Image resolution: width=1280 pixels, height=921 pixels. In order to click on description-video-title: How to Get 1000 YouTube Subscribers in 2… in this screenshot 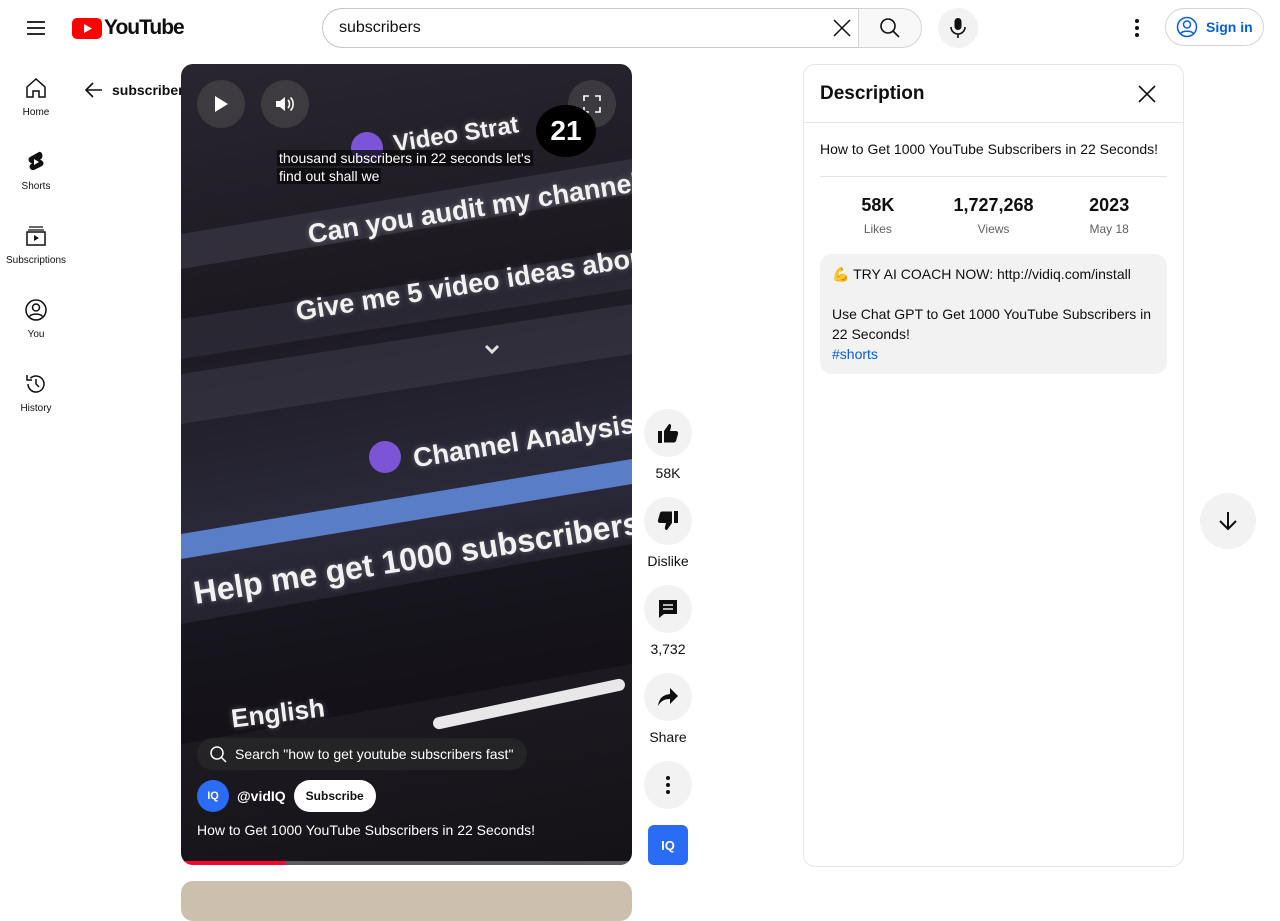, I will do `click(993, 158)`.